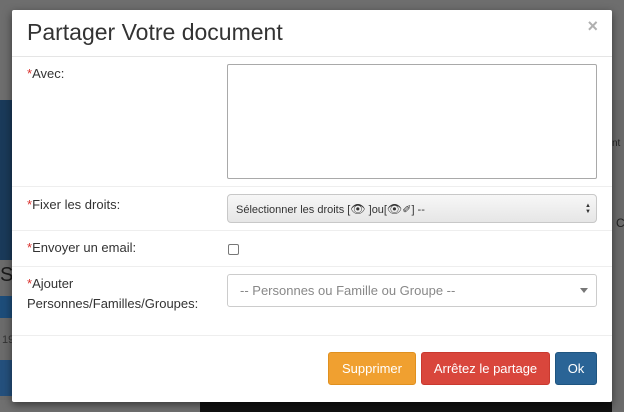 This screenshot has height=412, width=624. Describe the element at coordinates (312, 249) in the screenshot. I see `form-row-email: *Envoyer un email:` at that location.